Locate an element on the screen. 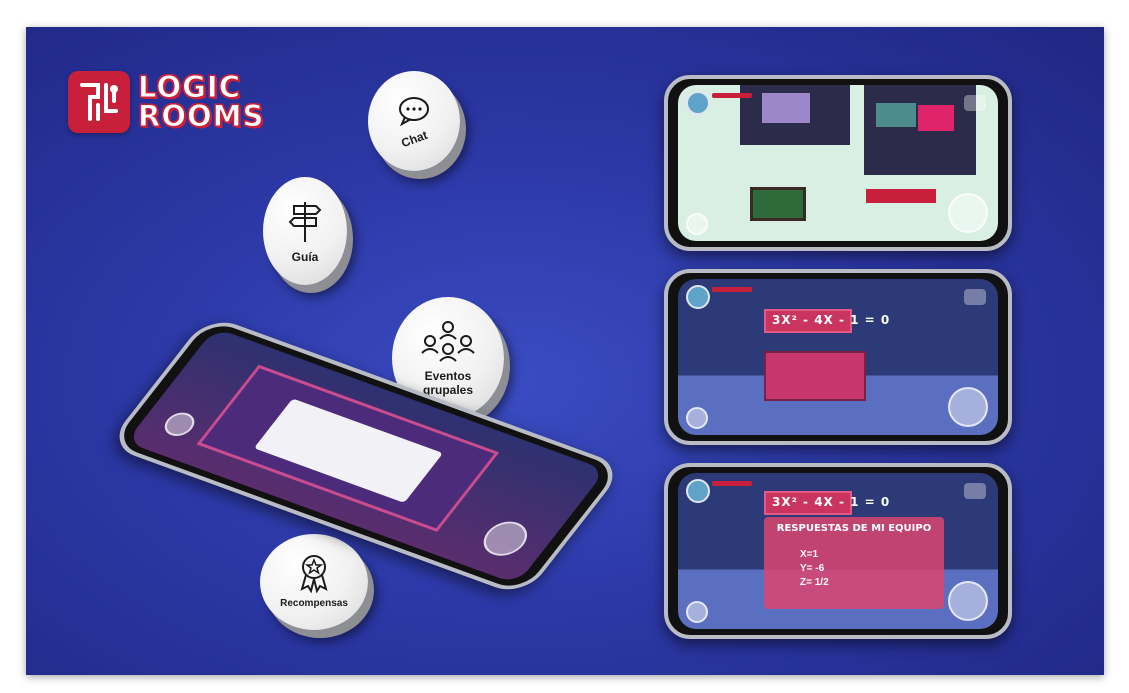  map-pool-table is located at coordinates (778, 204).